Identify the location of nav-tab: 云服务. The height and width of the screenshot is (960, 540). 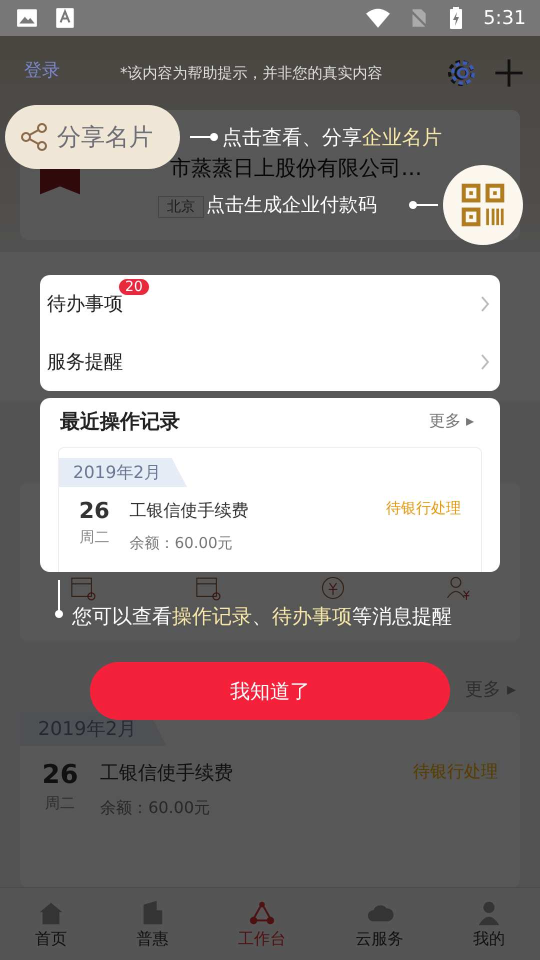
(380, 924).